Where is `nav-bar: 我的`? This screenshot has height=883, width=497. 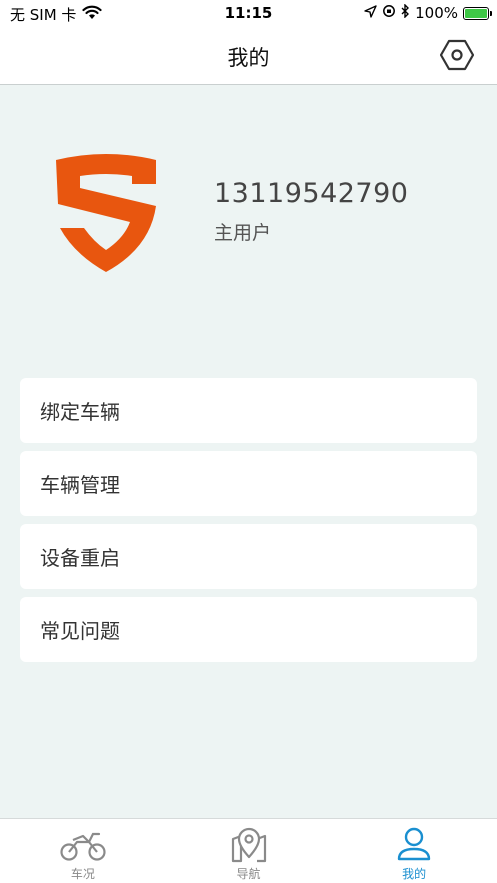
nav-bar: 我的 is located at coordinates (248, 56).